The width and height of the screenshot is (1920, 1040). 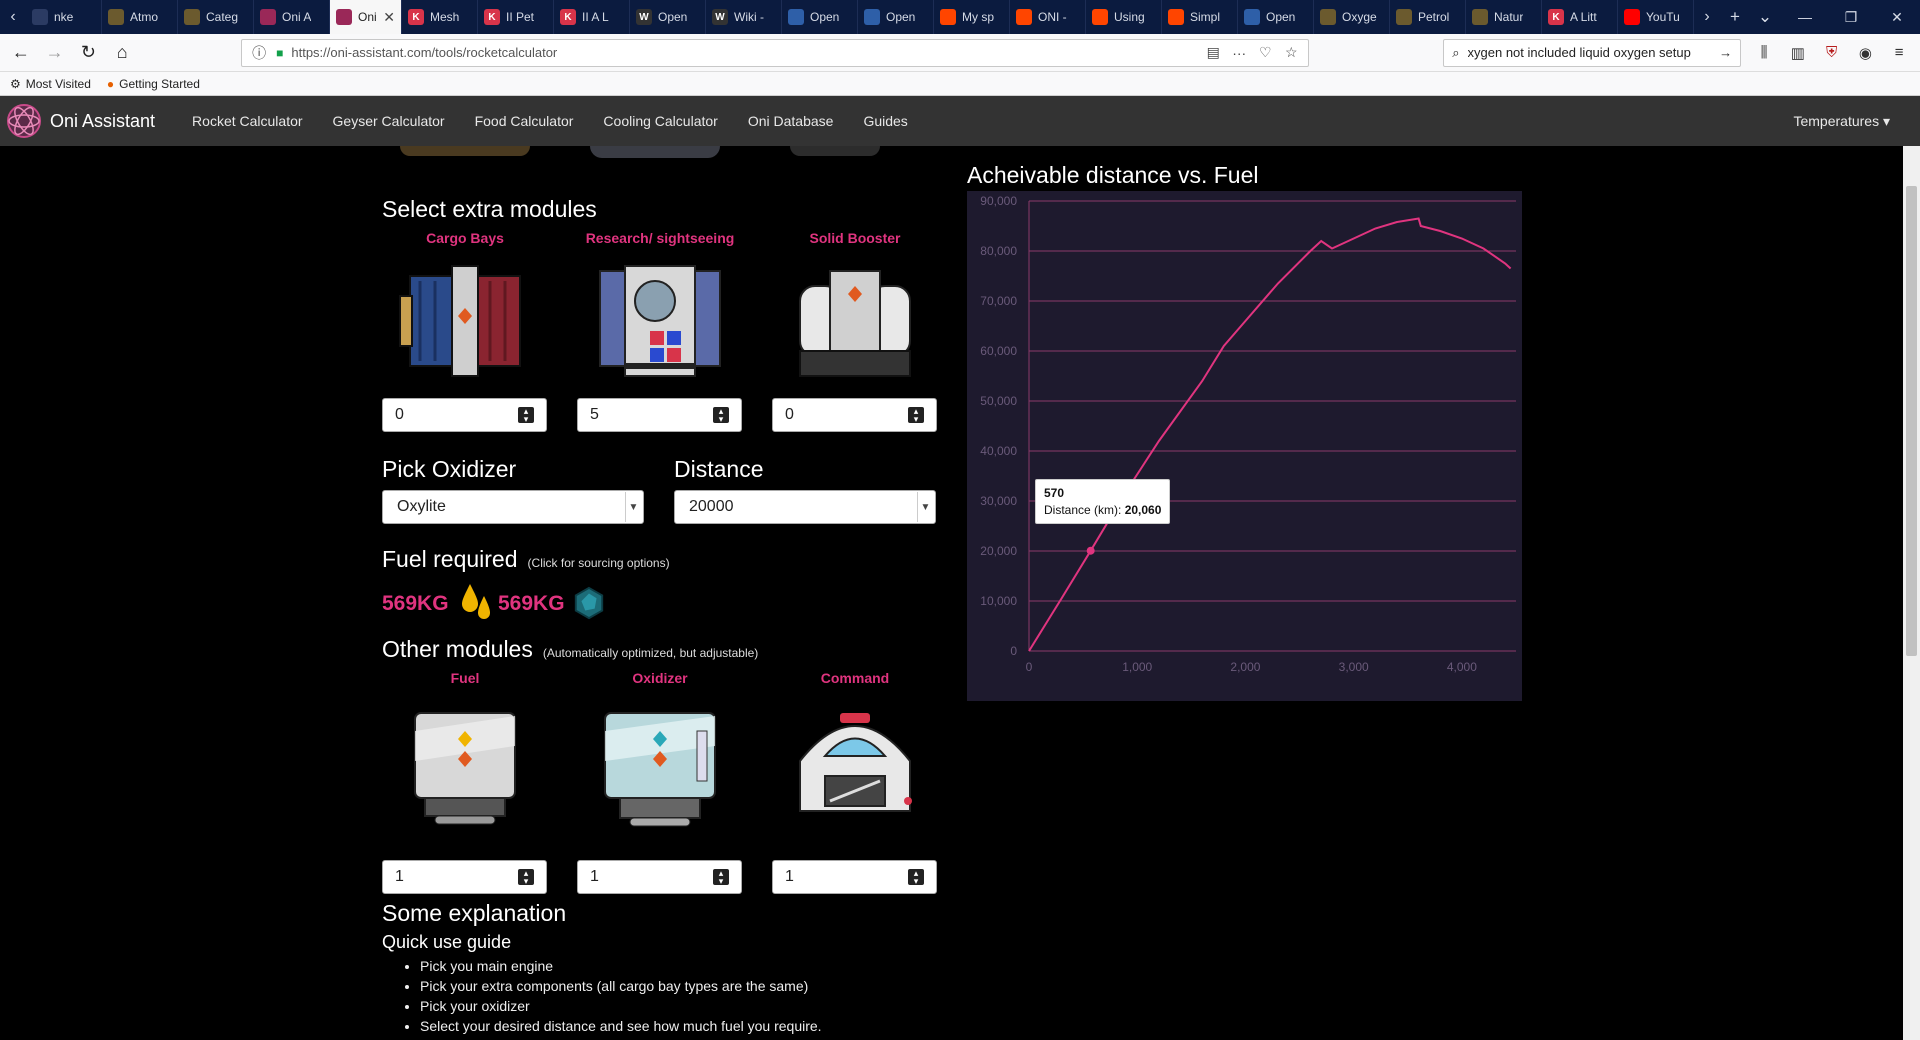 What do you see at coordinates (1200, 17) in the screenshot?
I see `browser-tab: Simpl` at bounding box center [1200, 17].